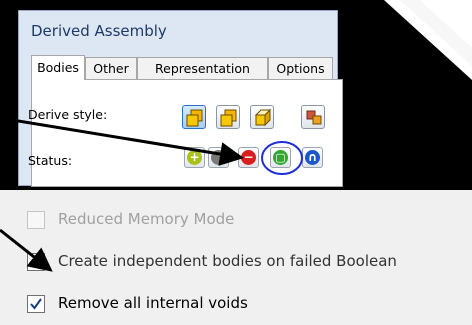  I want to click on multi-body-button, so click(313, 117).